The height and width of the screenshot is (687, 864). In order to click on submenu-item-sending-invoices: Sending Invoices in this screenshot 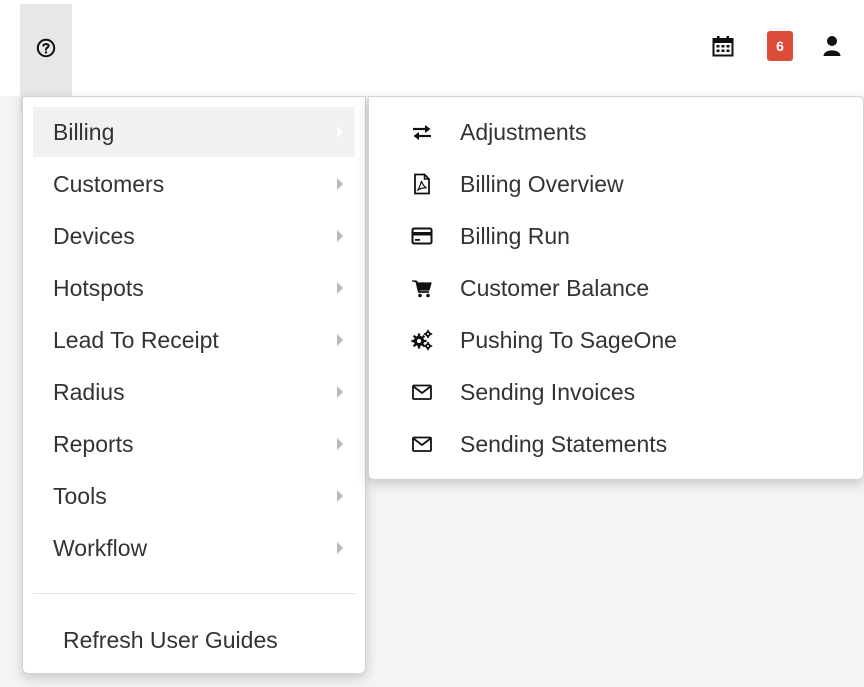, I will do `click(616, 392)`.